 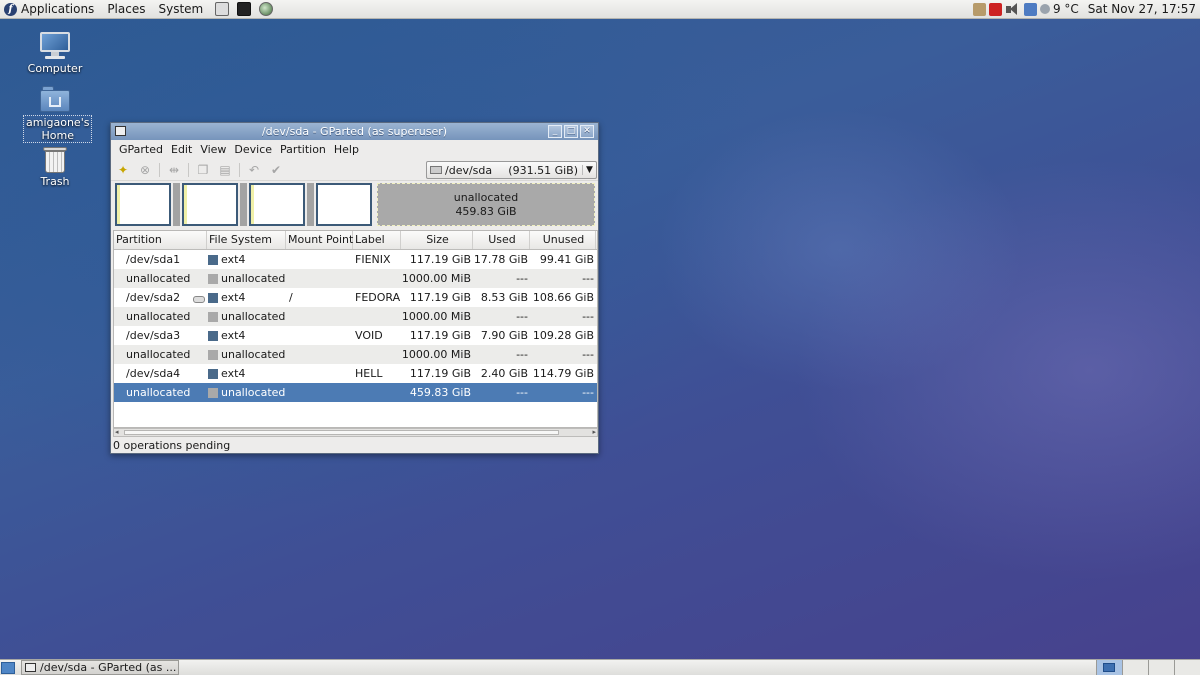 What do you see at coordinates (254, 170) in the screenshot?
I see `undo-icon: ↶` at bounding box center [254, 170].